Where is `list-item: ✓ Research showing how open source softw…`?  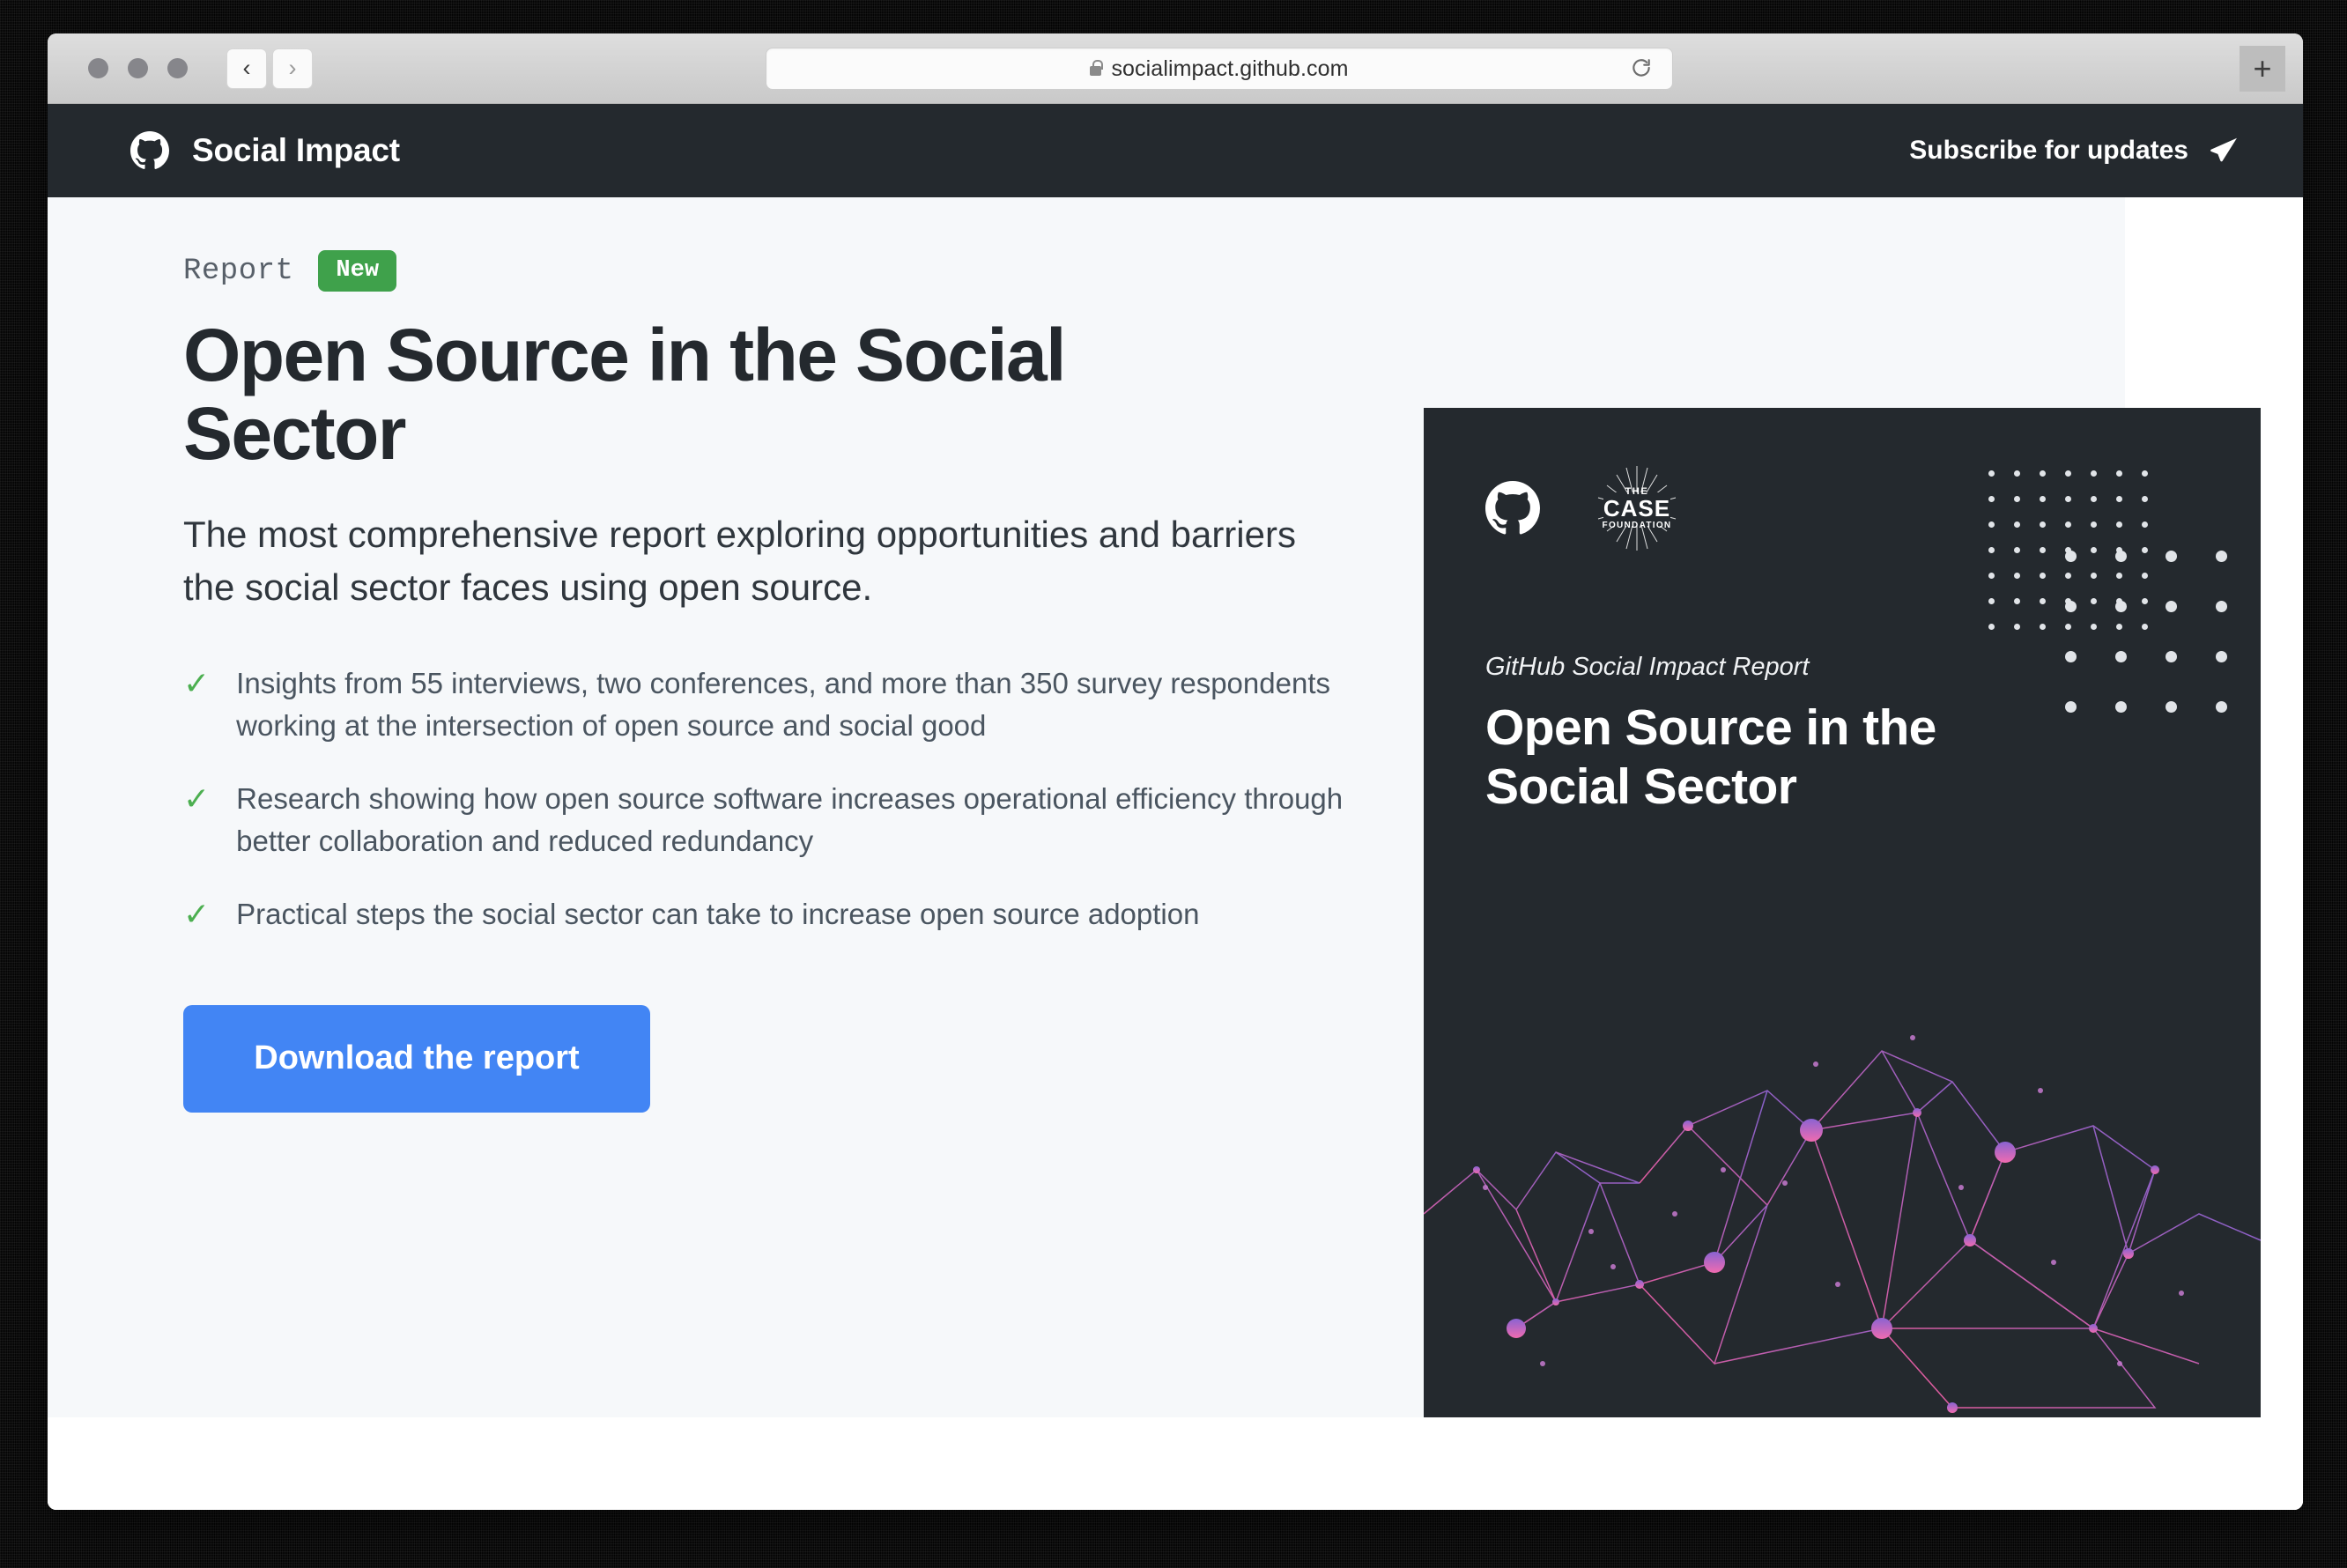 list-item: ✓ Research showing how open source softw… is located at coordinates (769, 820).